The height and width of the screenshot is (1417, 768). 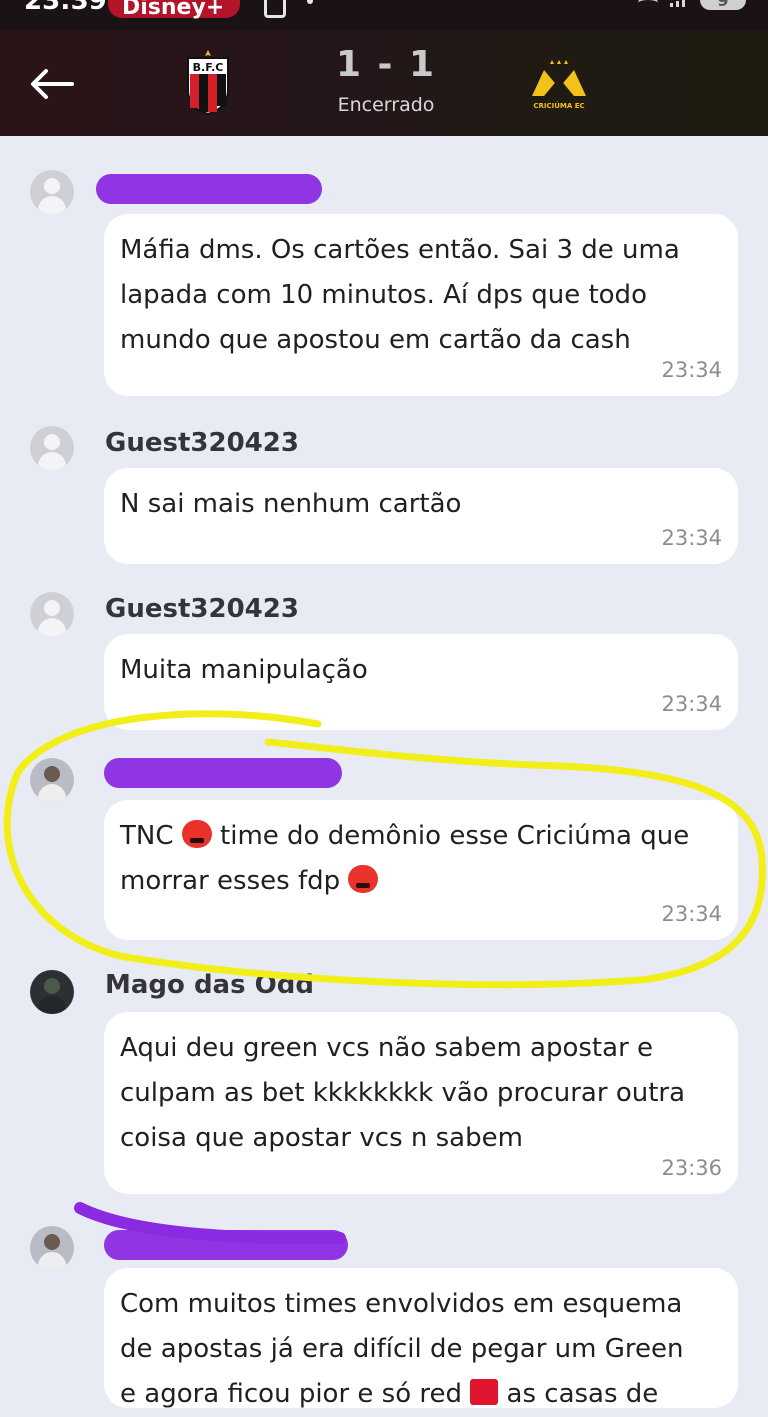 What do you see at coordinates (291, 504) in the screenshot?
I see `message-text: N sai mais nenhum cartão` at bounding box center [291, 504].